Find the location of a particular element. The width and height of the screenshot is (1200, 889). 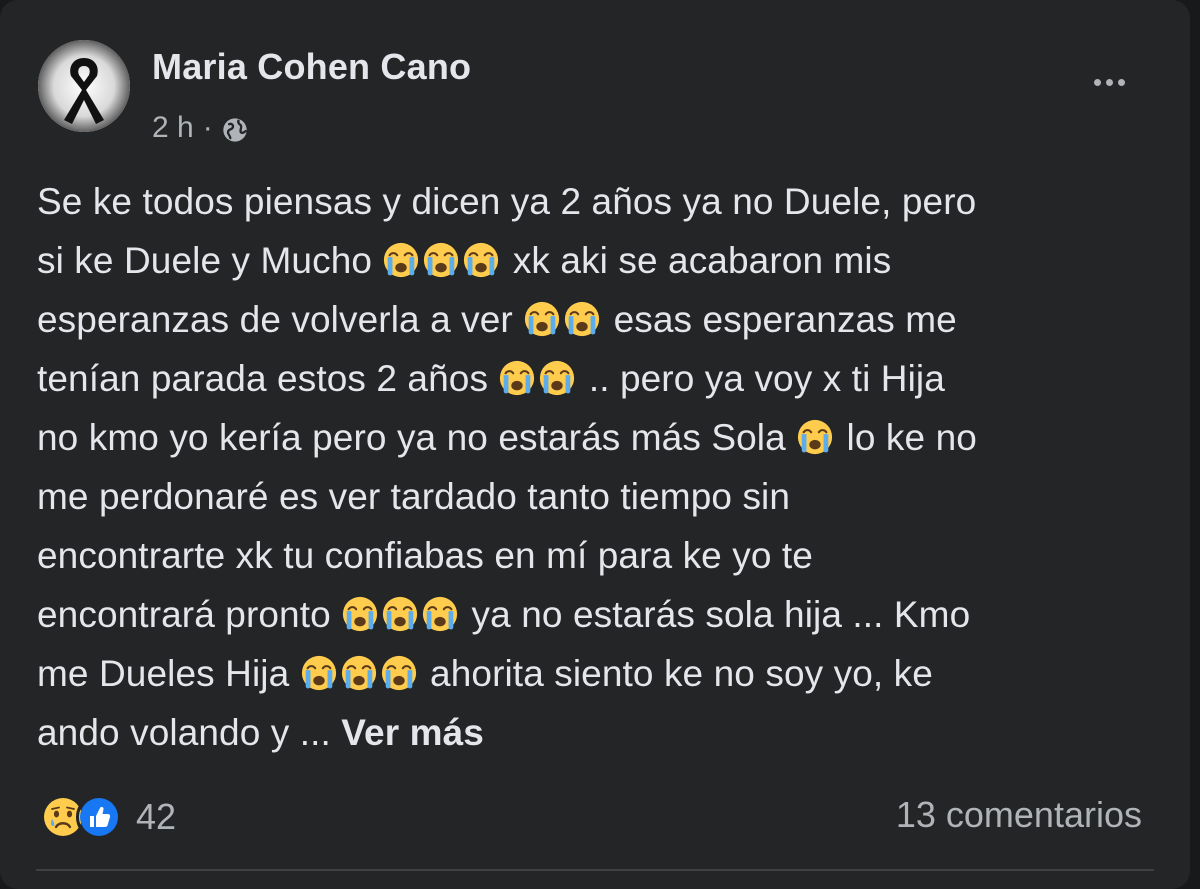

post-text-segment: me Dueles Hija is located at coordinates (168, 673).